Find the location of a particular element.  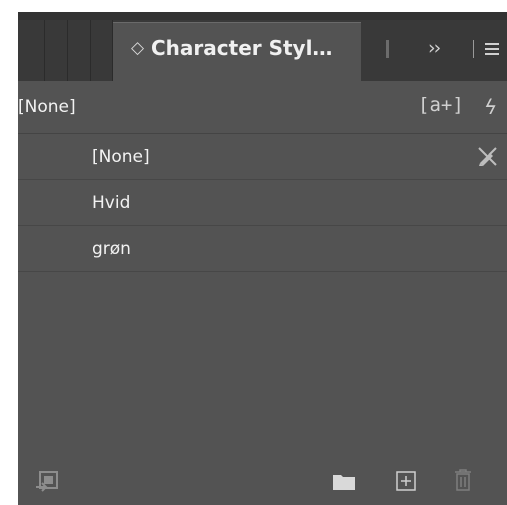

list-item: Hvid is located at coordinates (262, 203).